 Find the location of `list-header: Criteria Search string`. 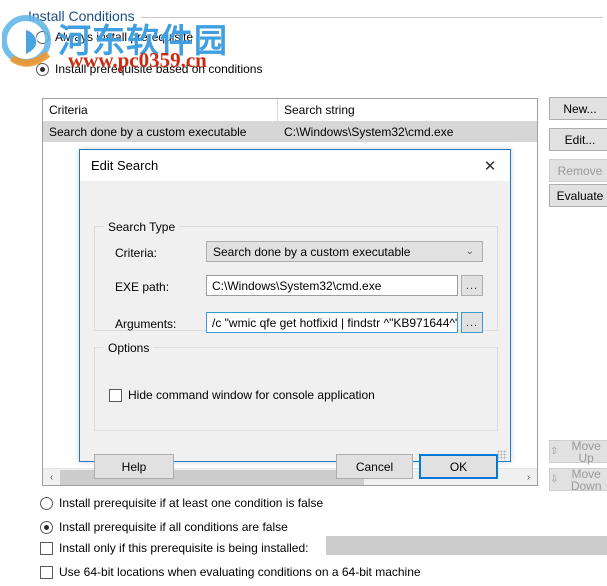

list-header: Criteria Search string is located at coordinates (290, 110).